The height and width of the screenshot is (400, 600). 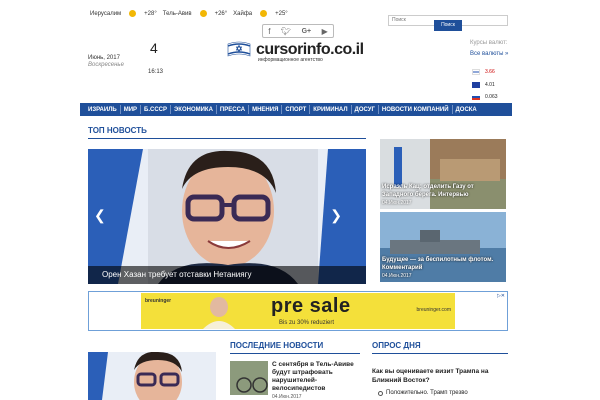 What do you see at coordinates (219, 313) in the screenshot?
I see `ad-model-photo` at bounding box center [219, 313].